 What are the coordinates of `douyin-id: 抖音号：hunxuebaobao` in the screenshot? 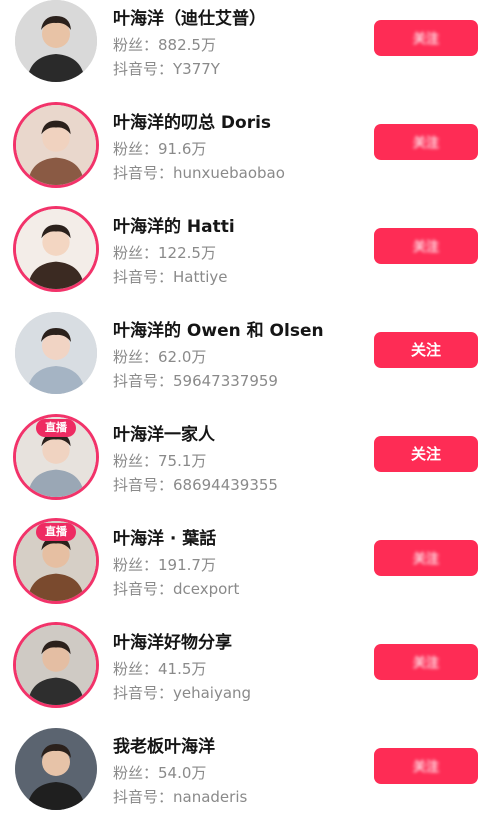 It's located at (199, 173).